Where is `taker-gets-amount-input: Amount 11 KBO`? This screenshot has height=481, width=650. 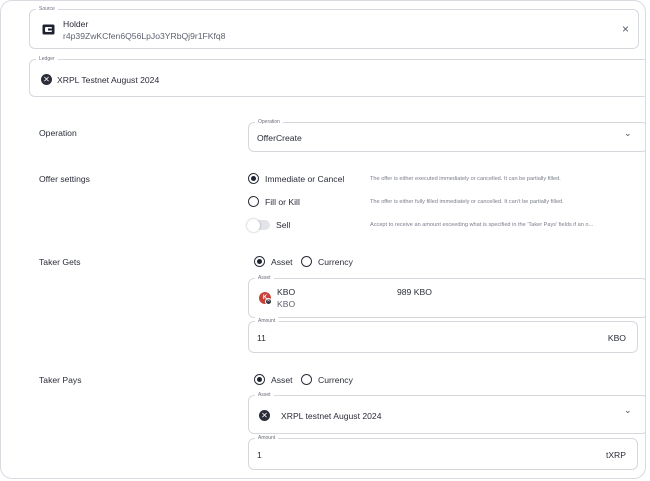 taker-gets-amount-input: Amount 11 KBO is located at coordinates (443, 335).